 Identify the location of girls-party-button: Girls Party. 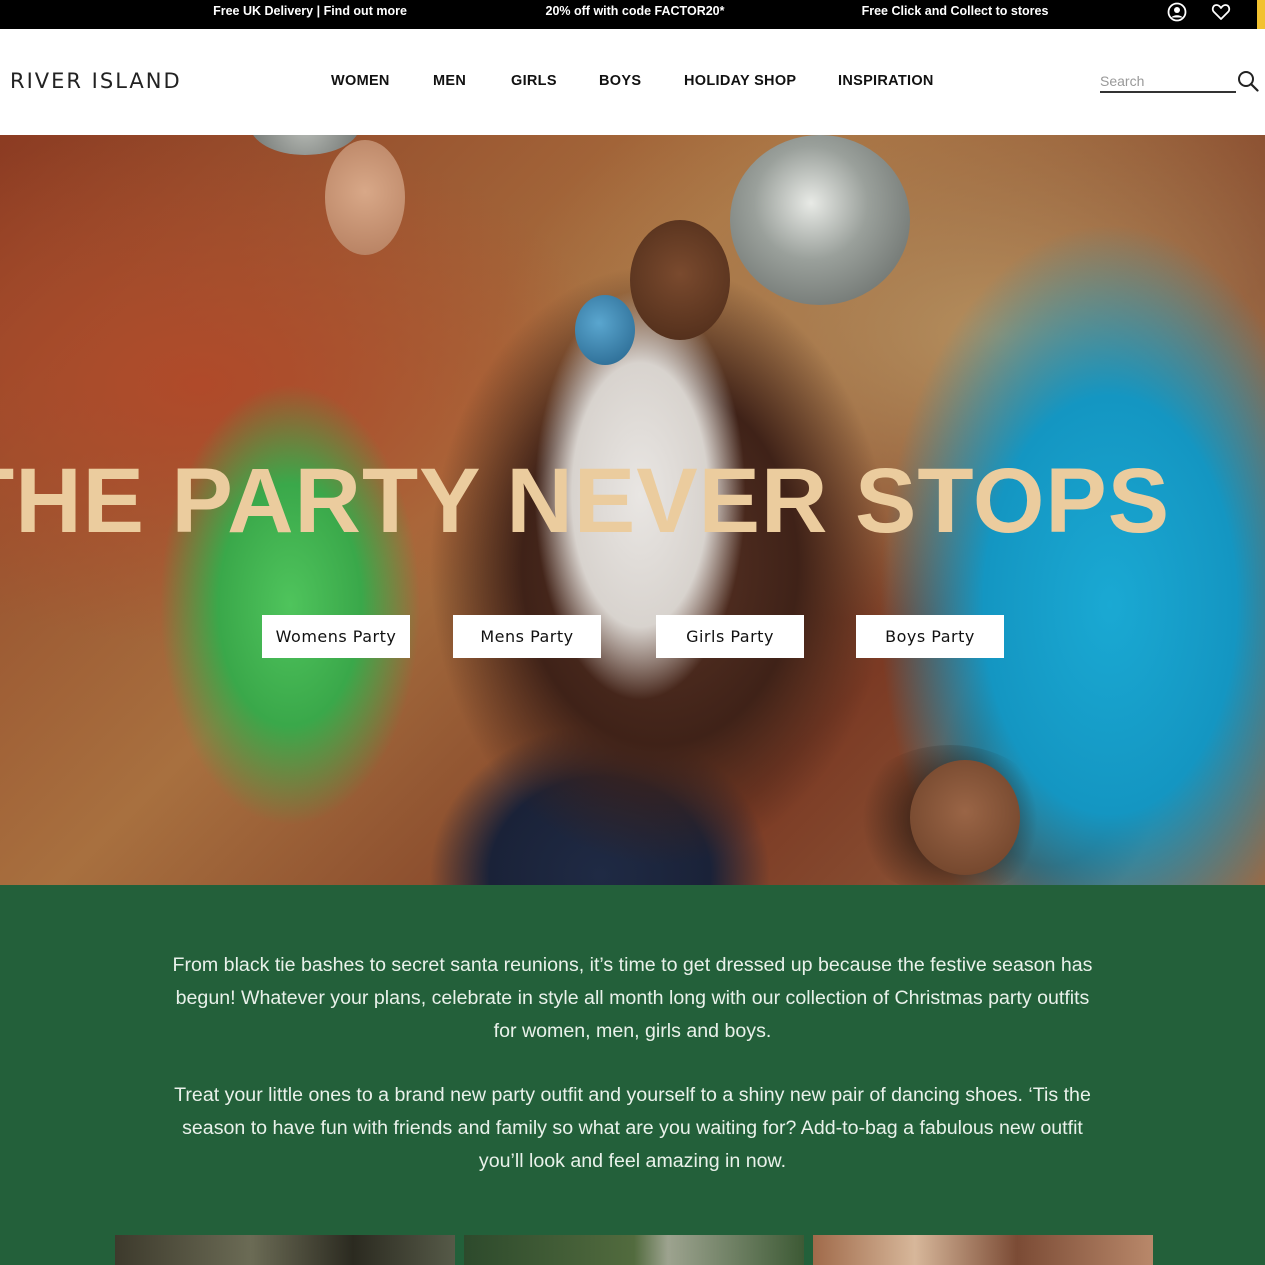
(730, 636).